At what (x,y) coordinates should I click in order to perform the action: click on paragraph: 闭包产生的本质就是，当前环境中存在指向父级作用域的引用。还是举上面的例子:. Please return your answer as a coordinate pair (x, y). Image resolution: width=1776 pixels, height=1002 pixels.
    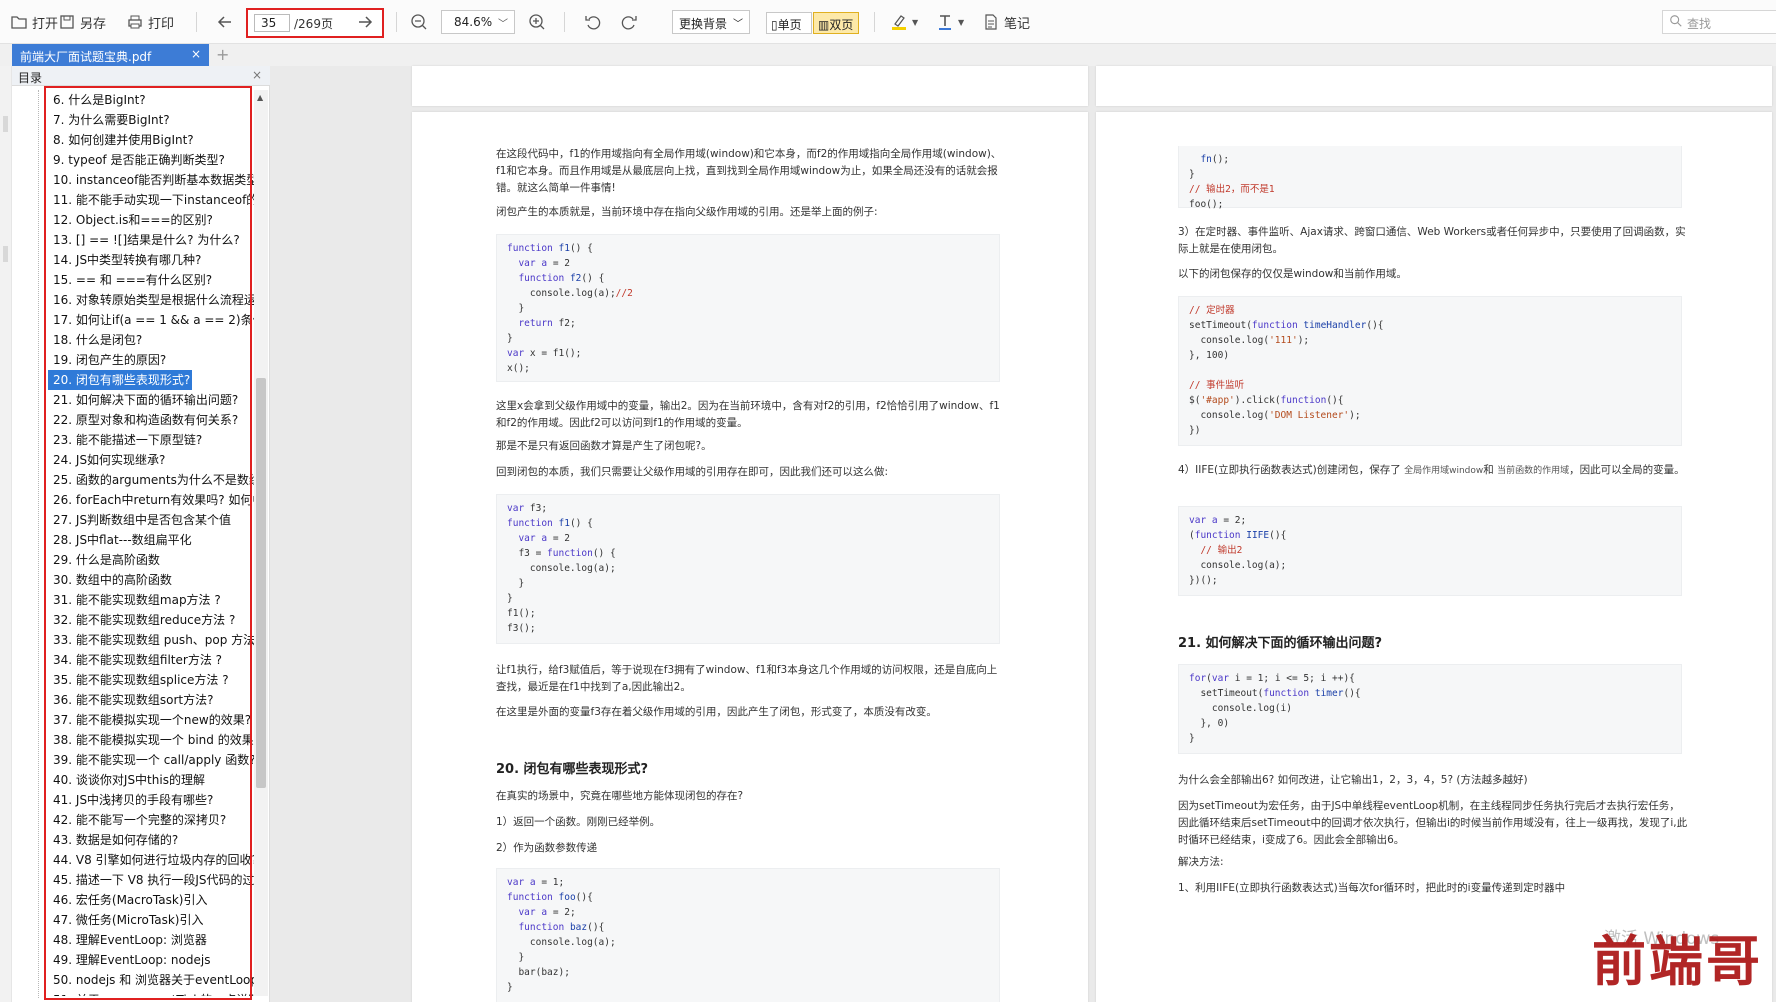
    Looking at the image, I should click on (687, 212).